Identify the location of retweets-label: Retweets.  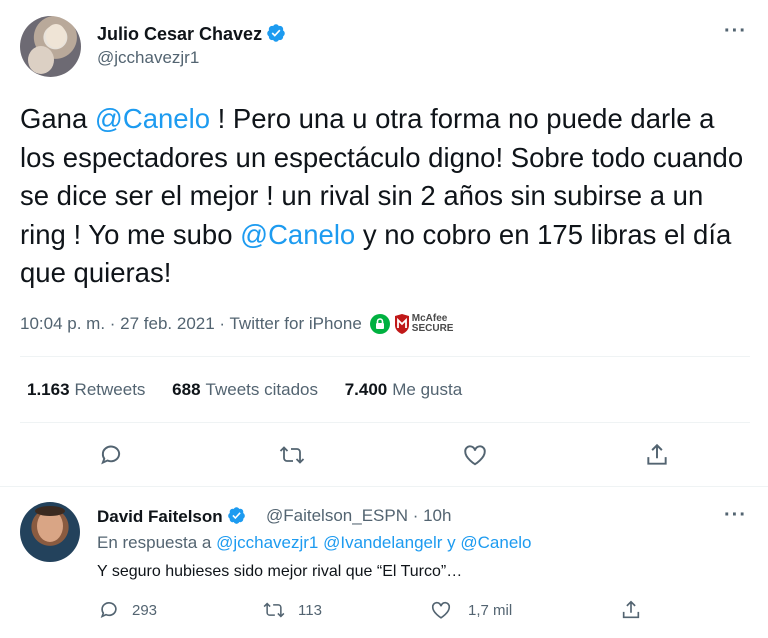
(110, 389).